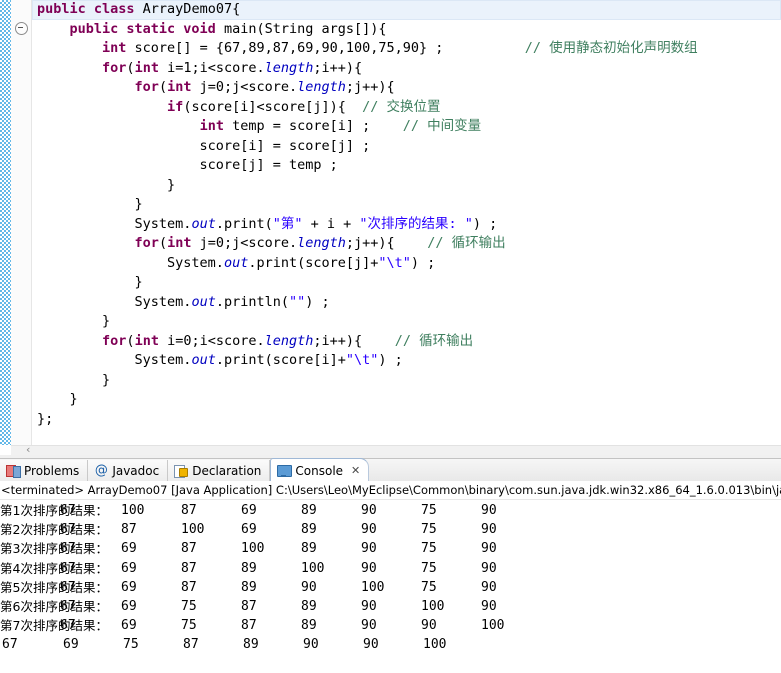 This screenshot has height=673, width=781. Describe the element at coordinates (287, 223) in the screenshot. I see `code-string: "第"` at that location.